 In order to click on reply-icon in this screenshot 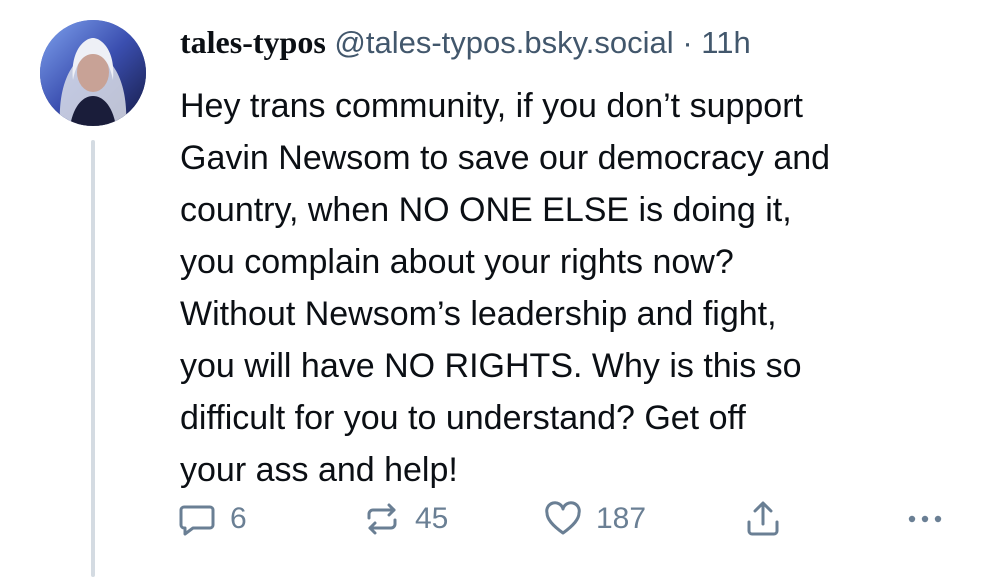, I will do `click(197, 520)`.